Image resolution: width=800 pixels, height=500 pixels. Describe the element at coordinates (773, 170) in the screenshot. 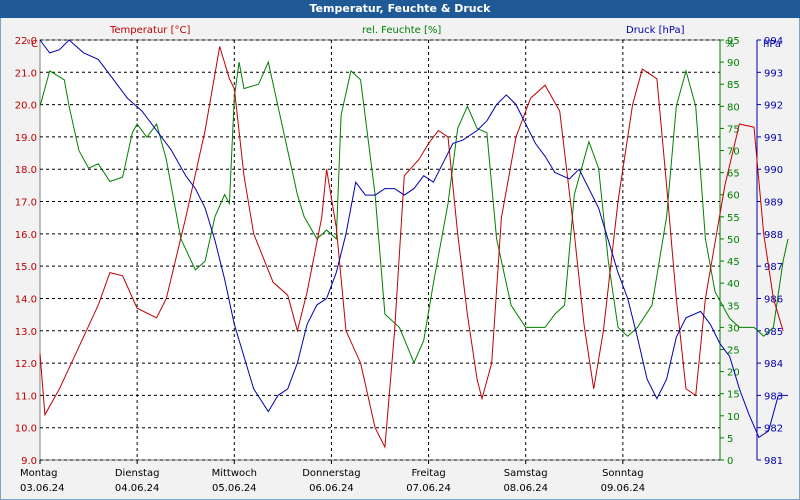

I see `y-tick-label-pressure: 990` at that location.